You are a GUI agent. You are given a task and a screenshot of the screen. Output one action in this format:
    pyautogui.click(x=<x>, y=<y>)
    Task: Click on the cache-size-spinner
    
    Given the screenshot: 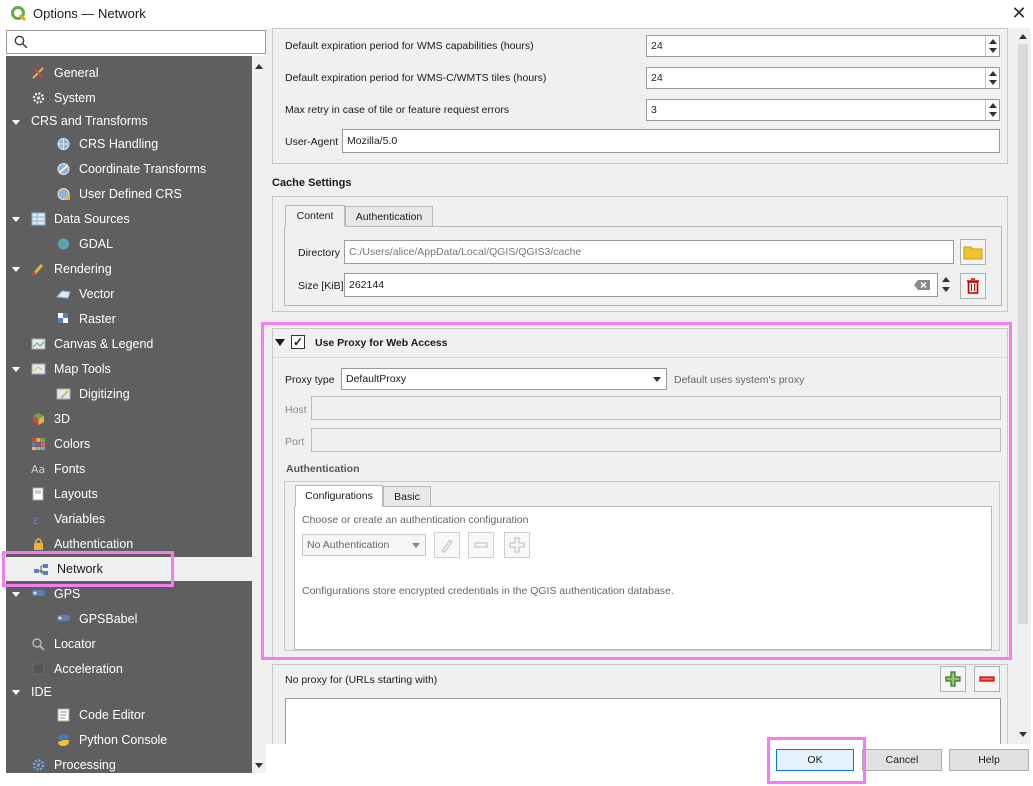 What is the action you would take?
    pyautogui.click(x=946, y=285)
    